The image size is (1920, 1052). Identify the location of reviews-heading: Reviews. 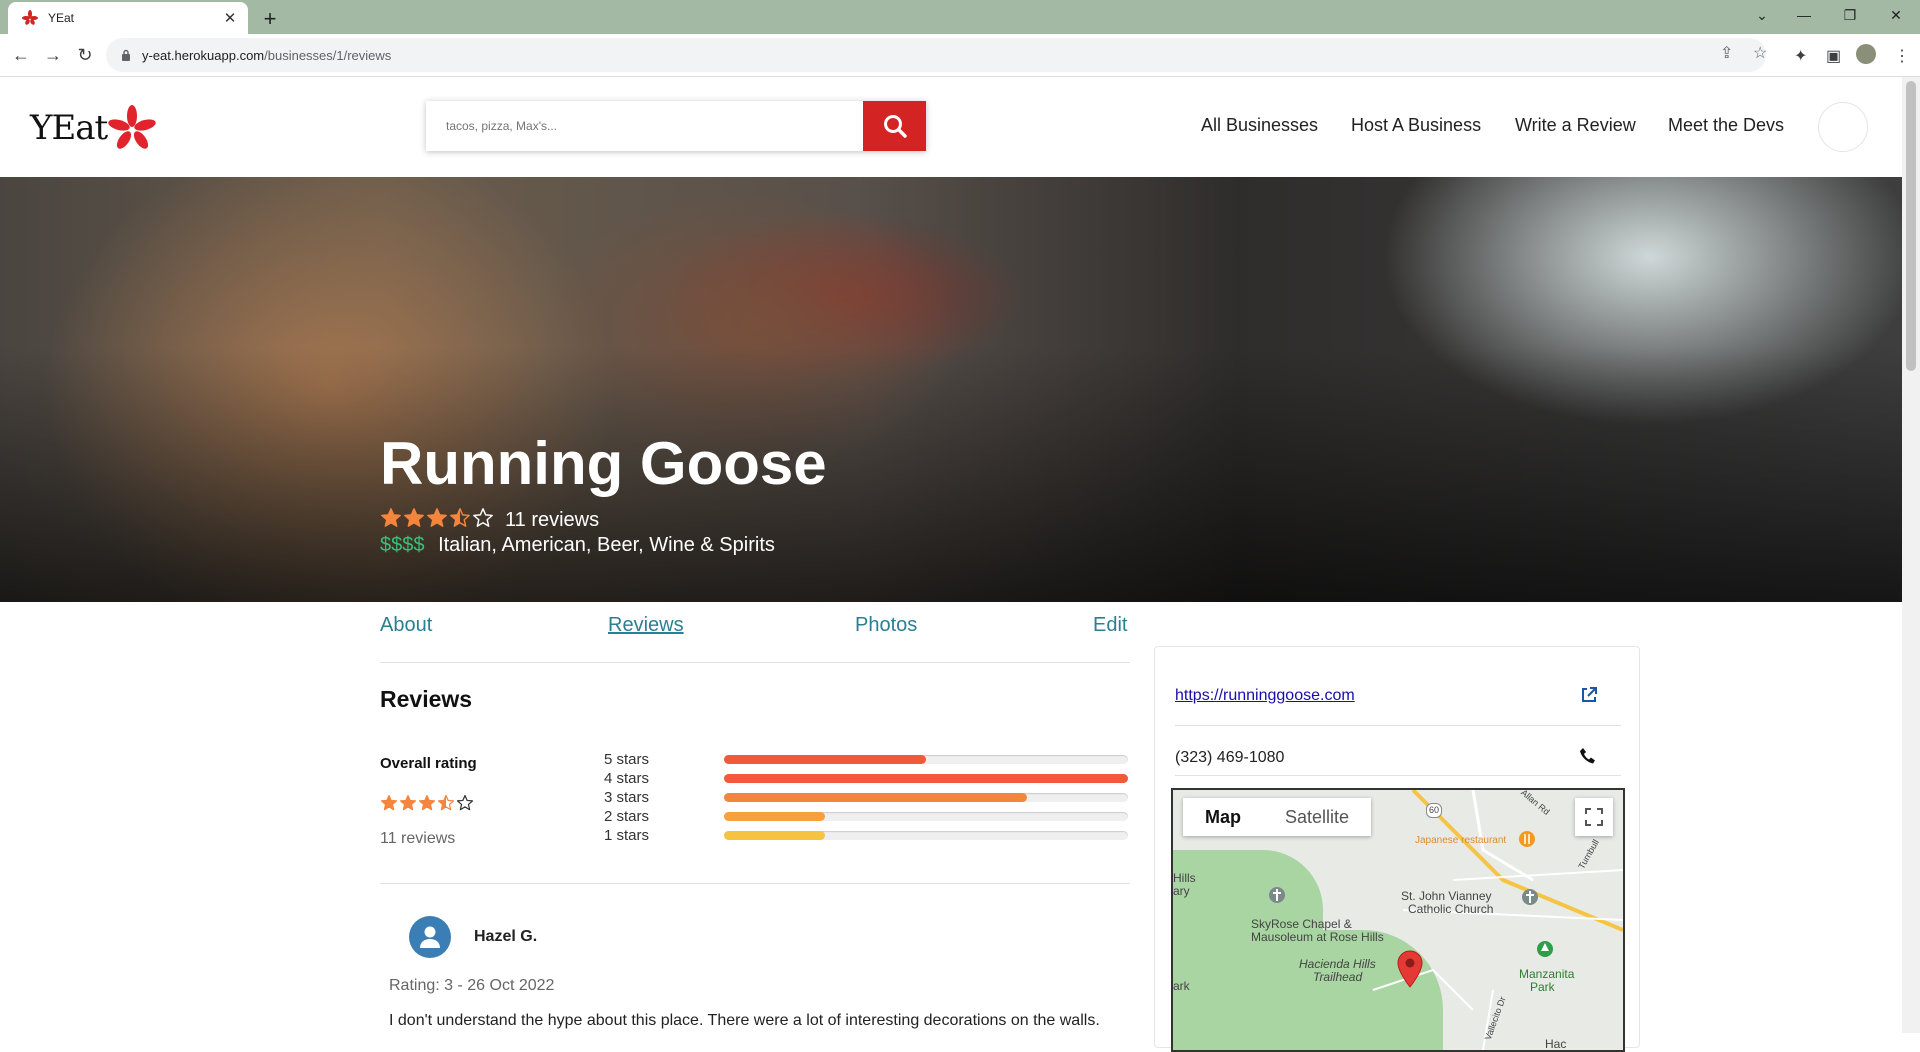
(426, 699).